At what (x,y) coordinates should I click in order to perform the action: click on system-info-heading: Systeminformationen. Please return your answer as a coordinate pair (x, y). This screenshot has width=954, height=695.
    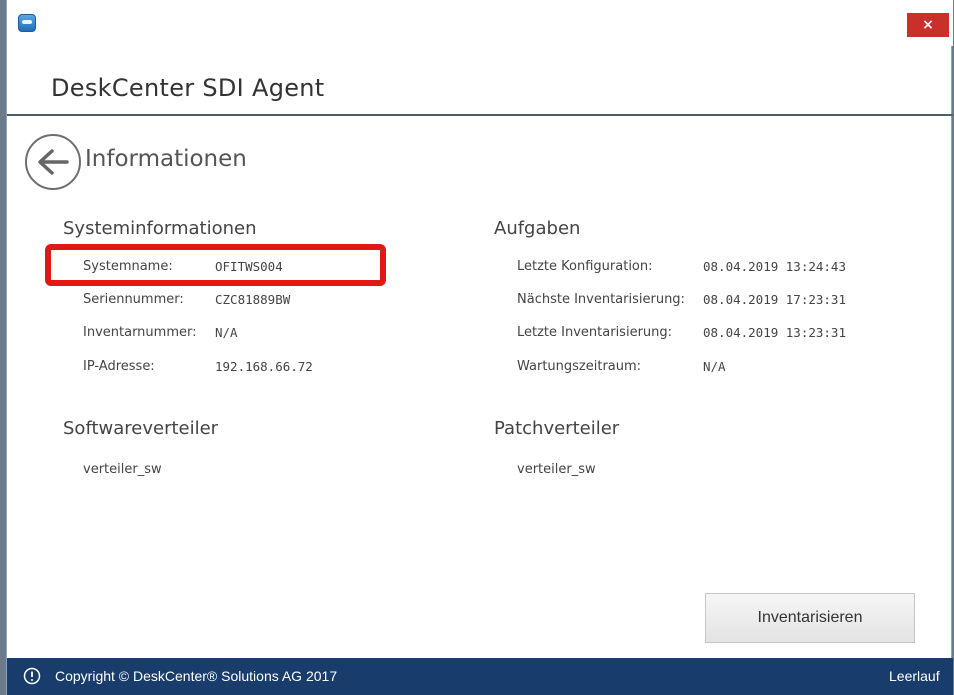
    Looking at the image, I should click on (160, 228).